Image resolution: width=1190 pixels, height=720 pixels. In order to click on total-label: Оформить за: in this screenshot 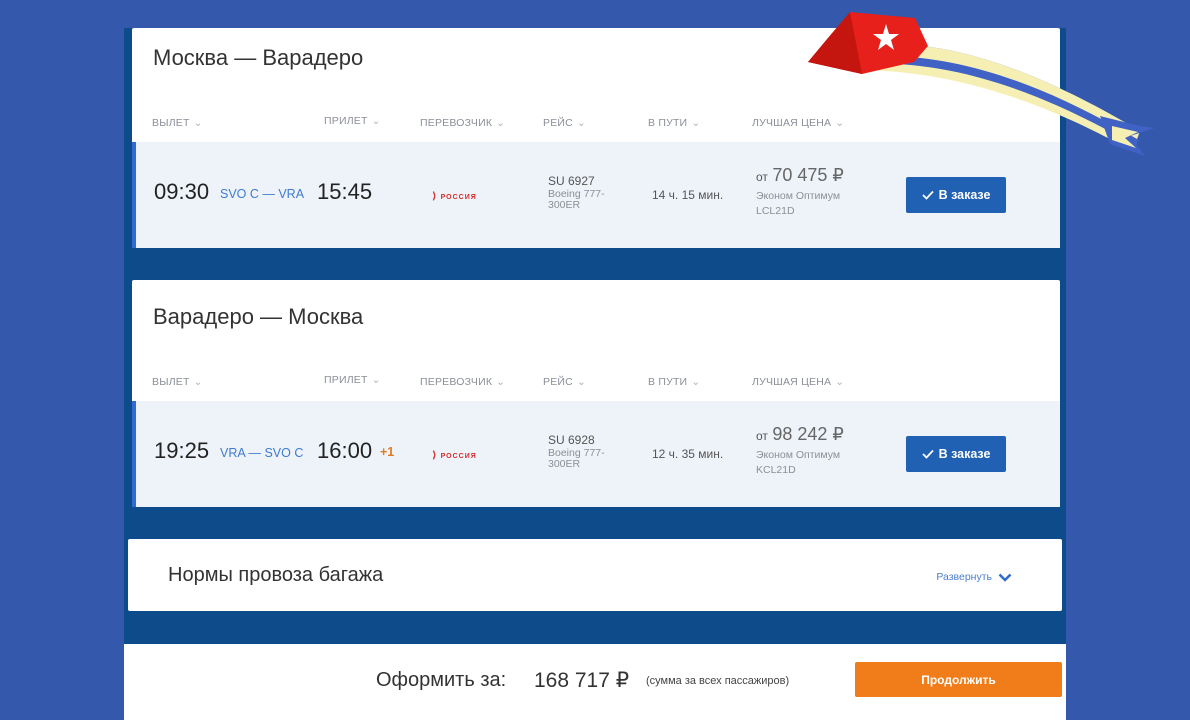, I will do `click(441, 680)`.